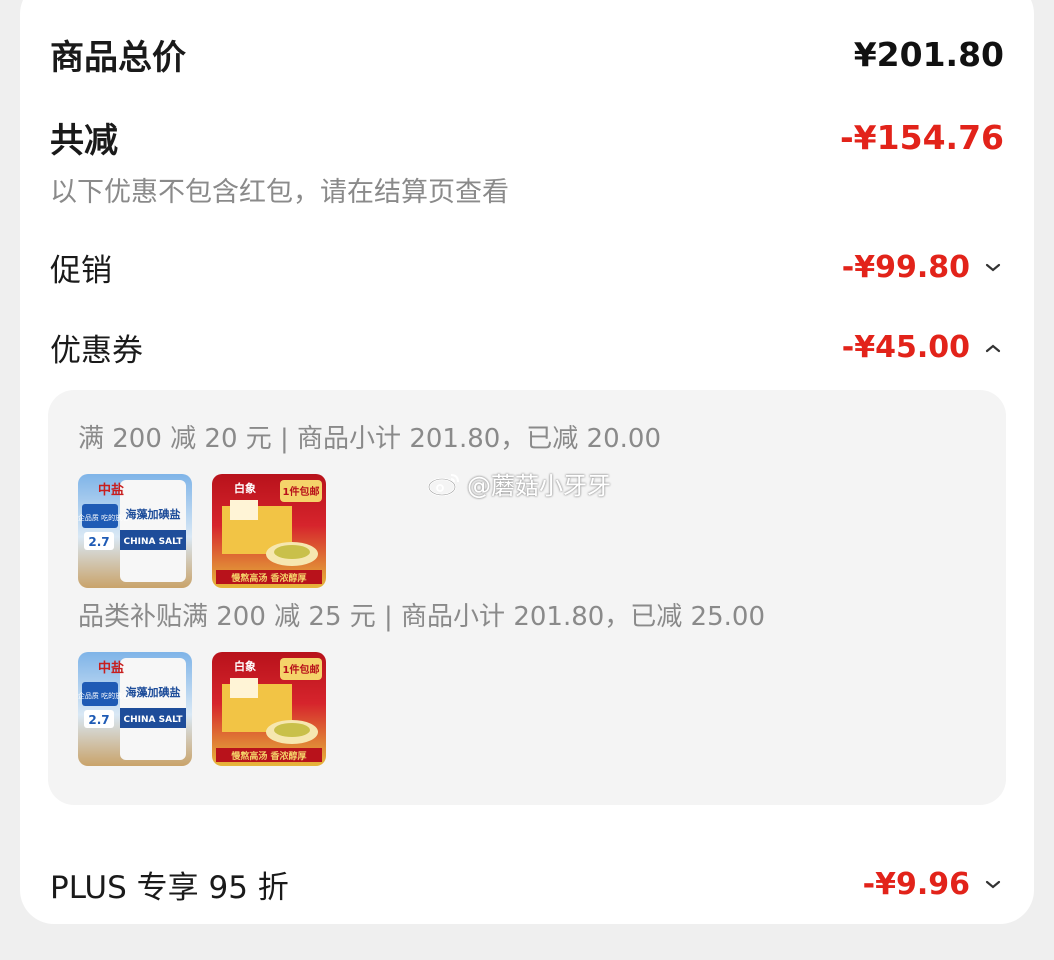 Image resolution: width=1054 pixels, height=960 pixels. What do you see at coordinates (421, 617) in the screenshot?
I see `coupon-group-title: 品类补贴满 200 减 25 元 | 商品小计 201.80，已减 25.00` at bounding box center [421, 617].